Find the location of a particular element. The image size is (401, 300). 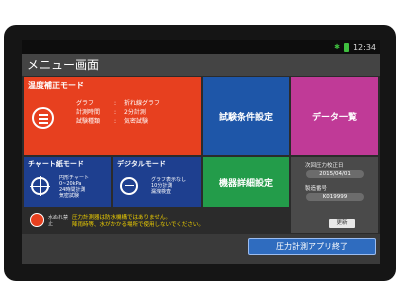

test-conditions-button: 試験条件設定 is located at coordinates (246, 116).